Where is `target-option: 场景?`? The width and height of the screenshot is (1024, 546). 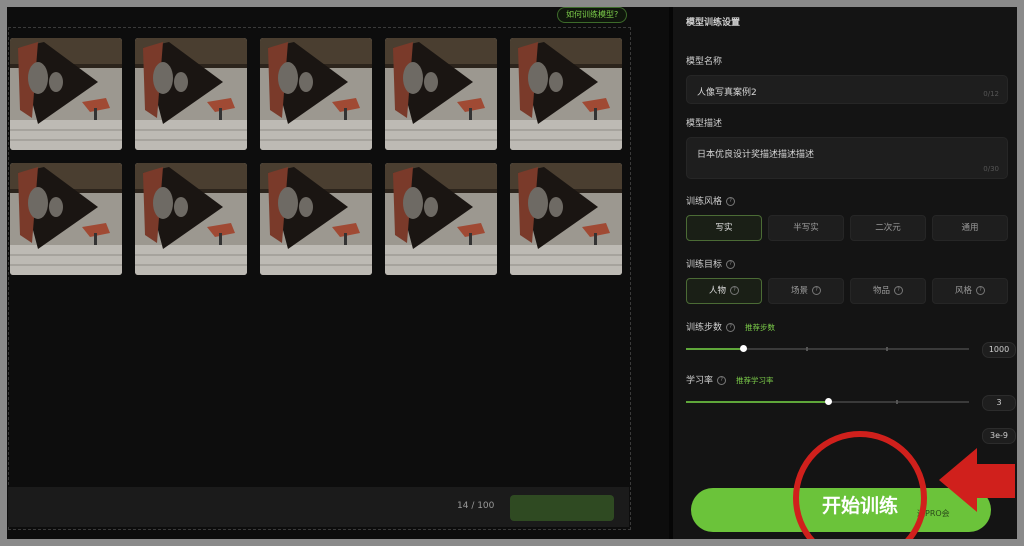
target-option: 场景? is located at coordinates (806, 291).